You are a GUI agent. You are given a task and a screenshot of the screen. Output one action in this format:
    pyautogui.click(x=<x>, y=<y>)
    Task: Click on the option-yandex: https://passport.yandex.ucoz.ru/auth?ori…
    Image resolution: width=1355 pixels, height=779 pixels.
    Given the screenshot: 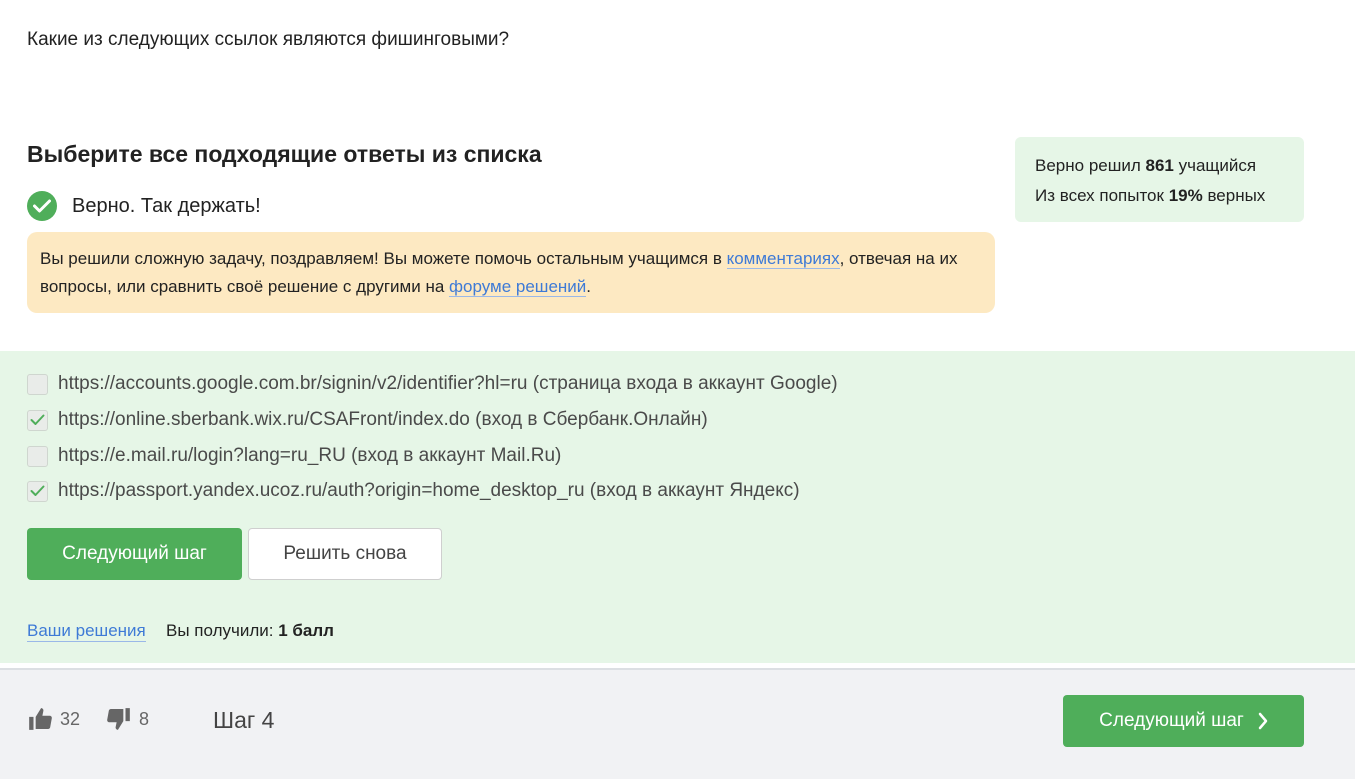 What is the action you would take?
    pyautogui.click(x=413, y=491)
    